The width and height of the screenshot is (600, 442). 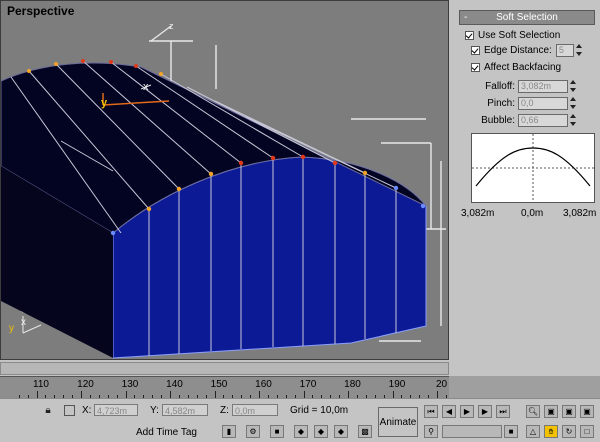 I want to click on timeline: 110 120 130 140 150 160 170 180 190 20, so click(x=300, y=379).